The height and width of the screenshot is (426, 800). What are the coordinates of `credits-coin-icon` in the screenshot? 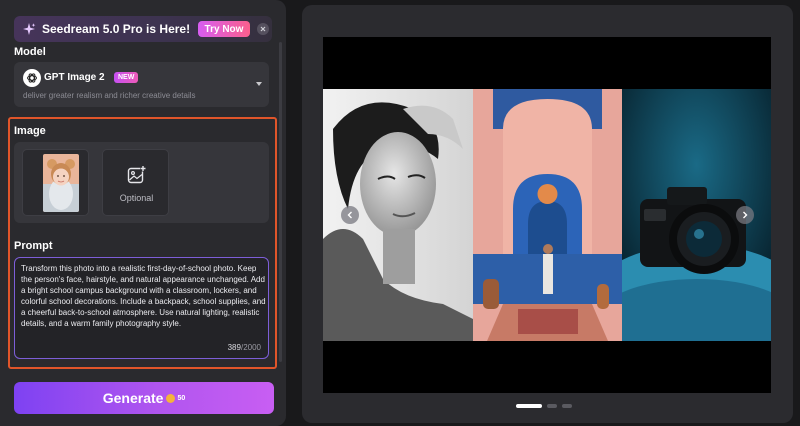 It's located at (171, 398).